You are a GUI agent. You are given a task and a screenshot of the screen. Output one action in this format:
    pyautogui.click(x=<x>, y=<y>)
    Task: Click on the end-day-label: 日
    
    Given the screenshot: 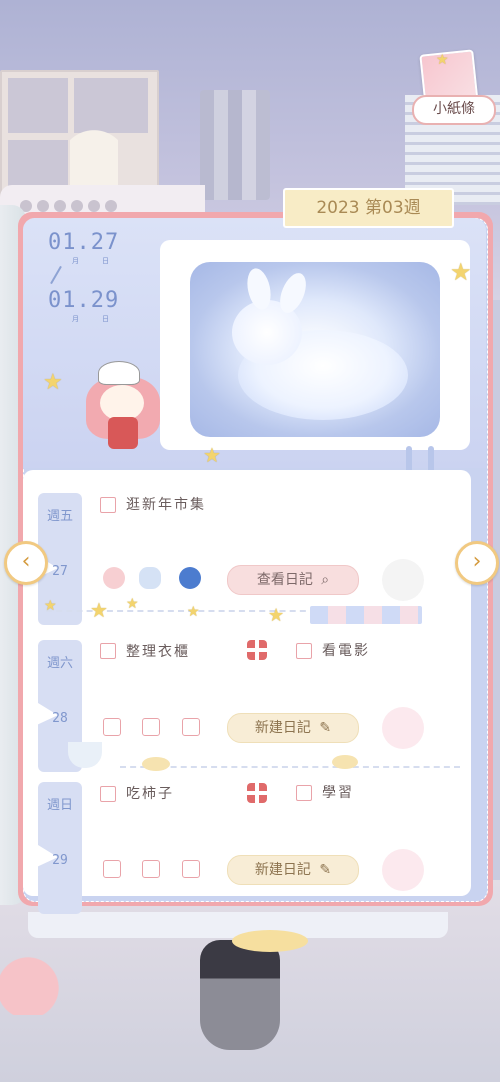 What is the action you would take?
    pyautogui.click(x=105, y=319)
    